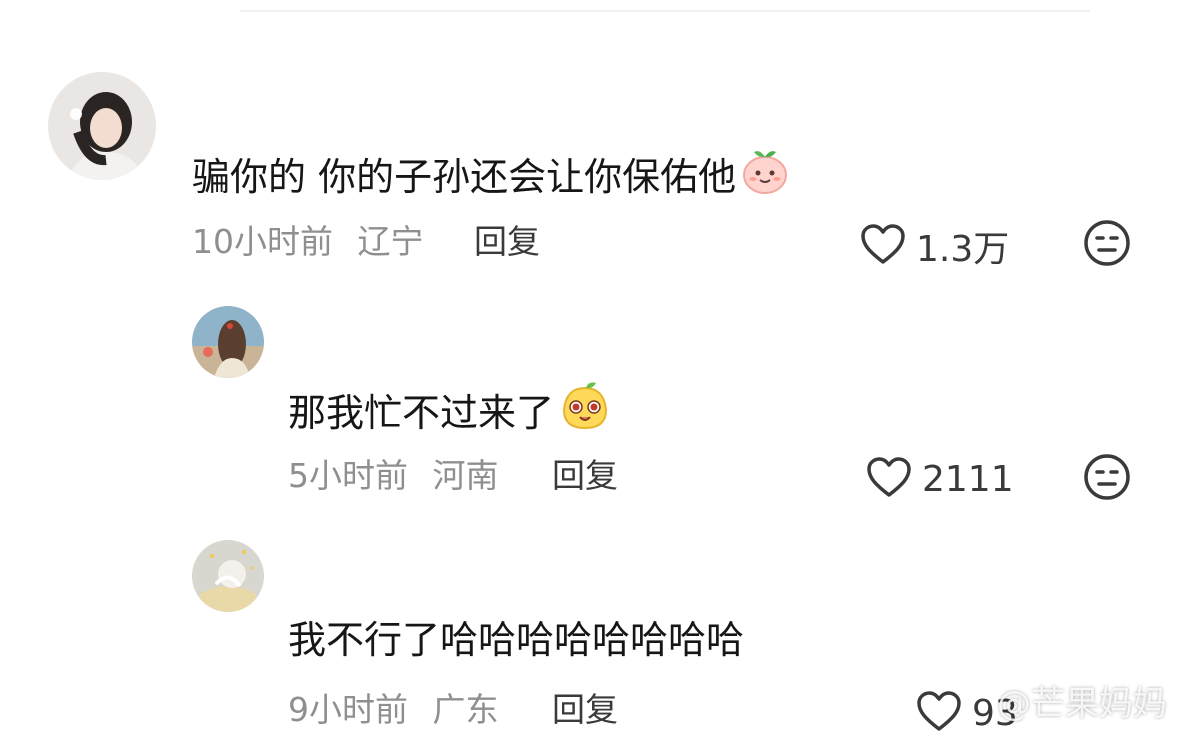  Describe the element at coordinates (963, 249) in the screenshot. I see `like-count: 1.3万` at that location.